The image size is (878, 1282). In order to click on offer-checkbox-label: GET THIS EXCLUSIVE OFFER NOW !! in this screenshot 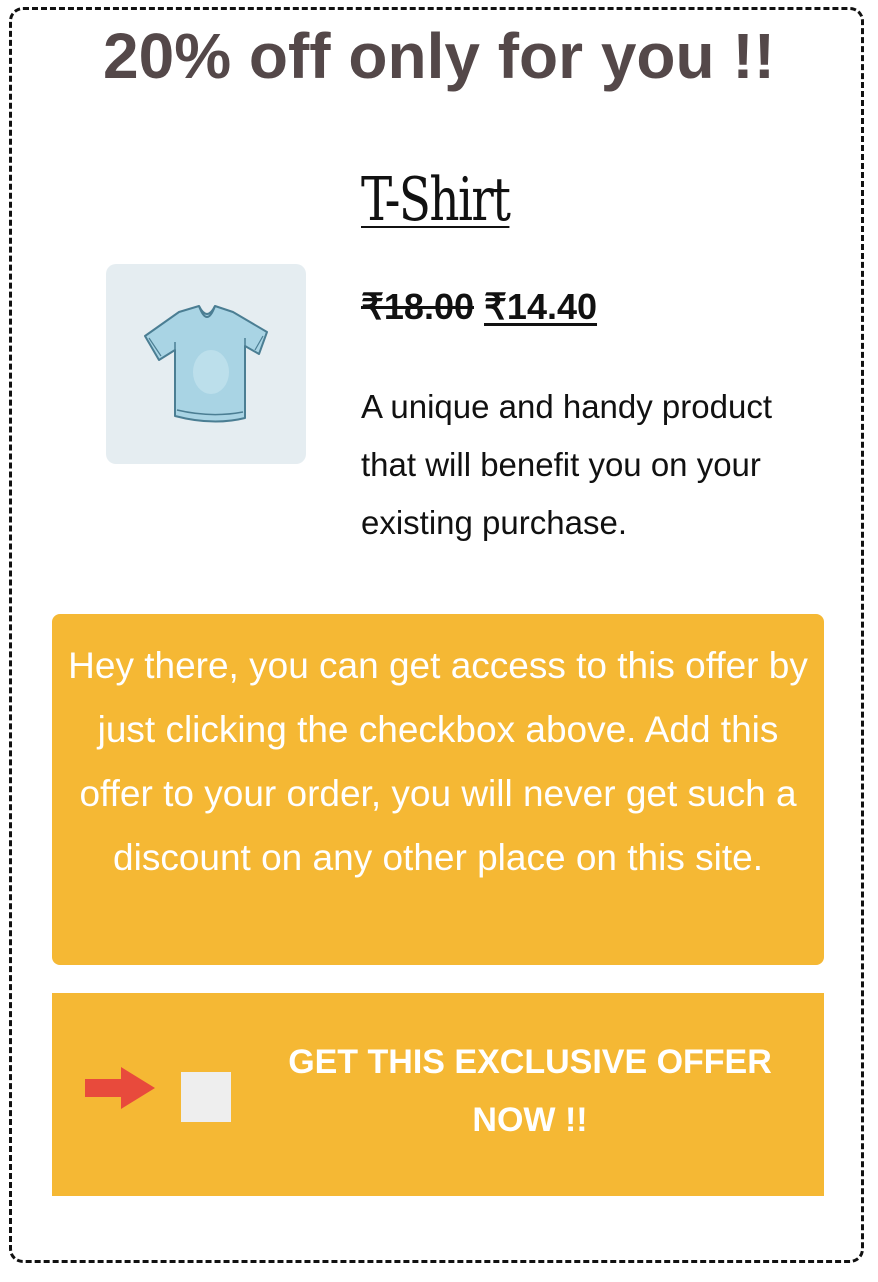, I will do `click(530, 1091)`.